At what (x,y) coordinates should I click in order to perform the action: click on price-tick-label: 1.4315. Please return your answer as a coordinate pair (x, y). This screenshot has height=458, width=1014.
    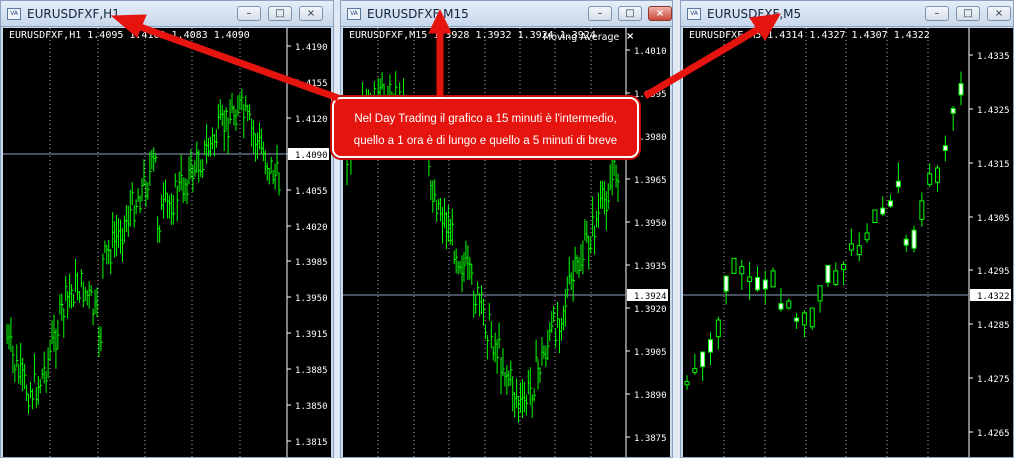
    Looking at the image, I should click on (993, 165).